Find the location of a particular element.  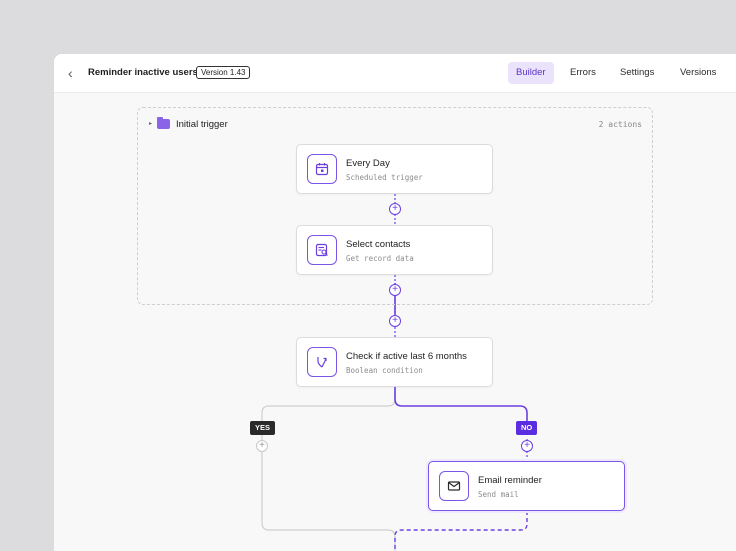

node-select-contacts: Select contacts Get record data is located at coordinates (394, 250).